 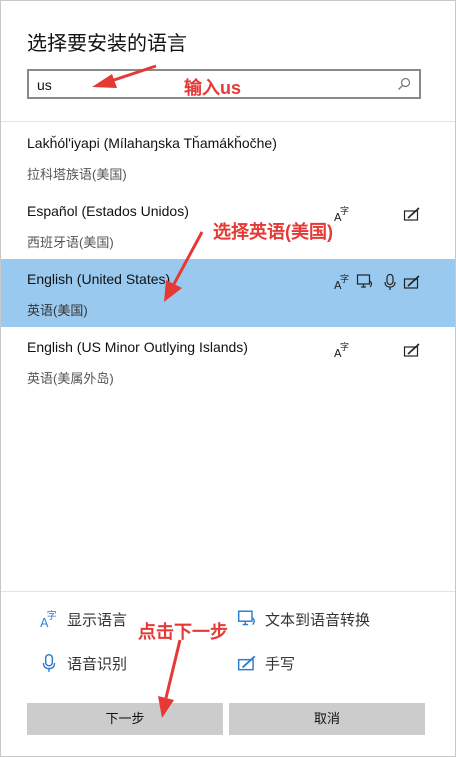 What do you see at coordinates (108, 211) in the screenshot?
I see `language-name: Español (Estados Unidos)` at bounding box center [108, 211].